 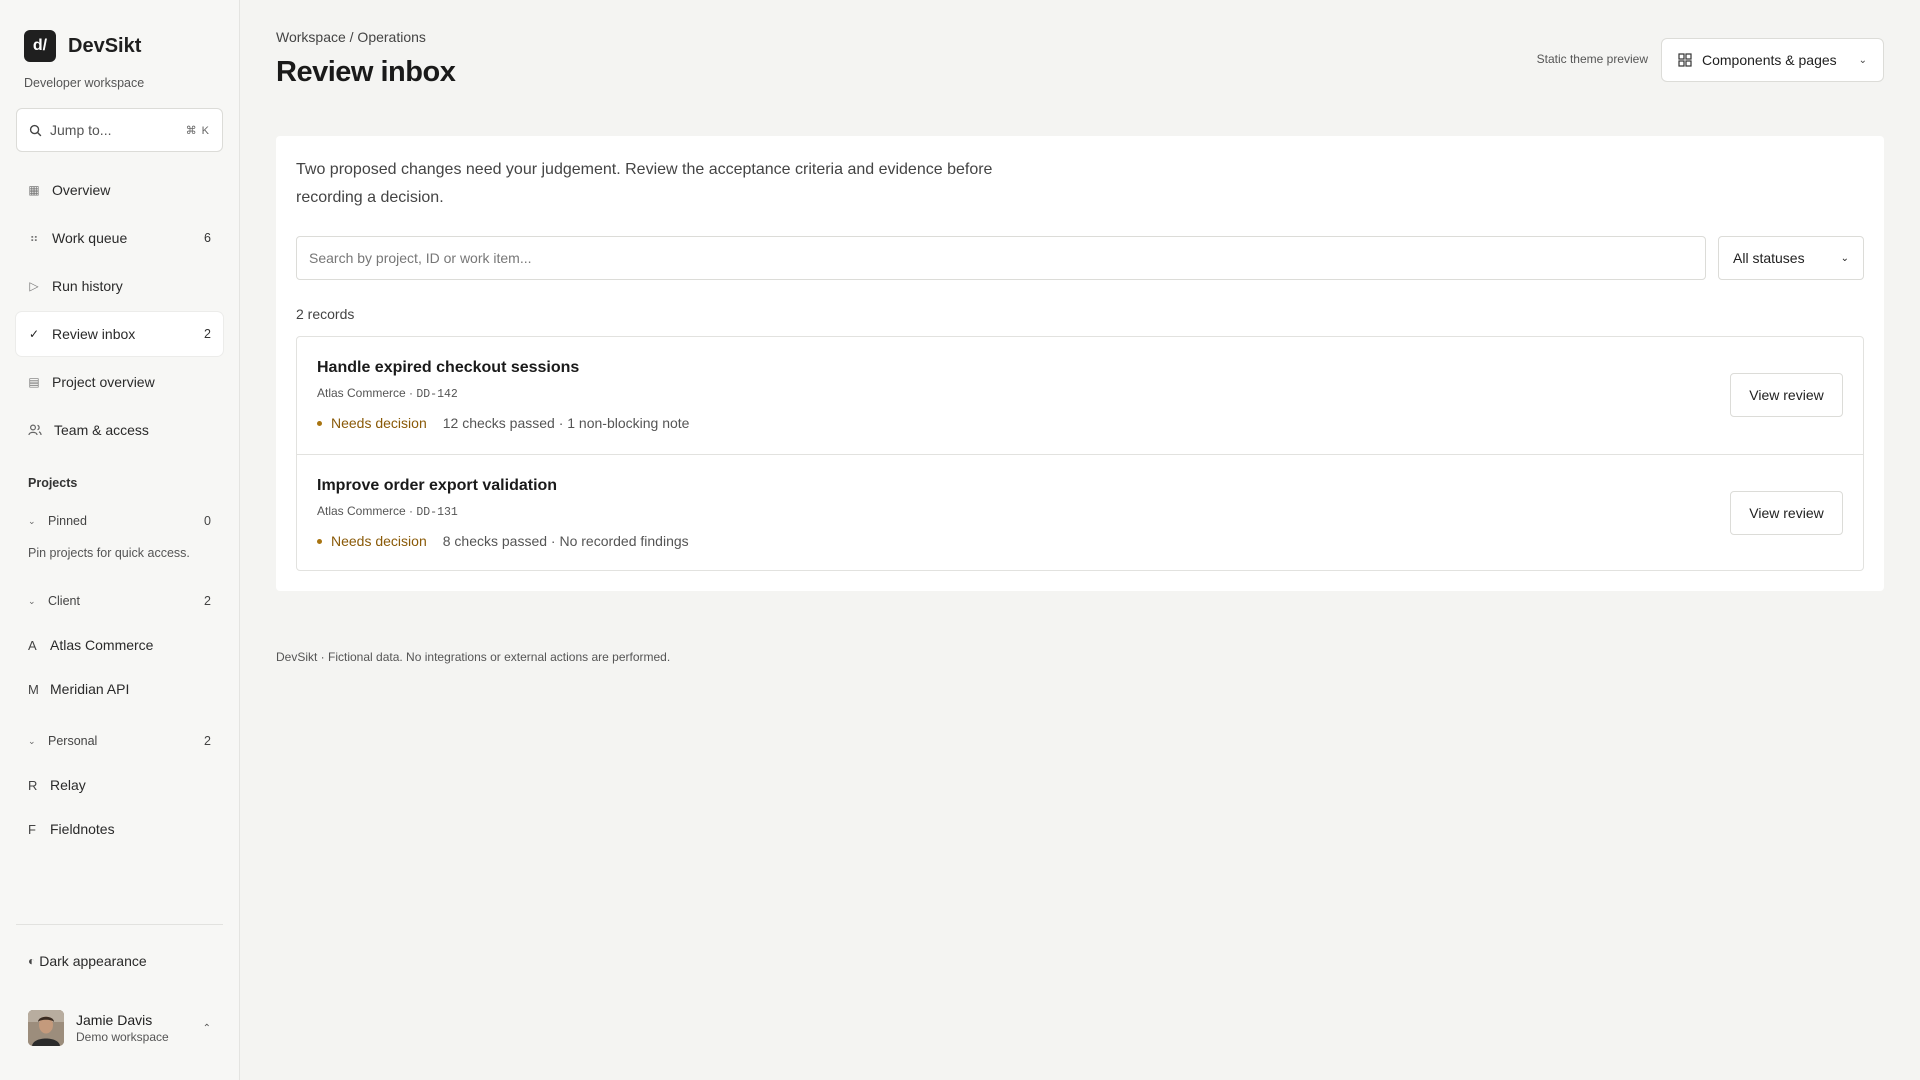 I want to click on project-meridian-api: M Meridian API, so click(x=78, y=689).